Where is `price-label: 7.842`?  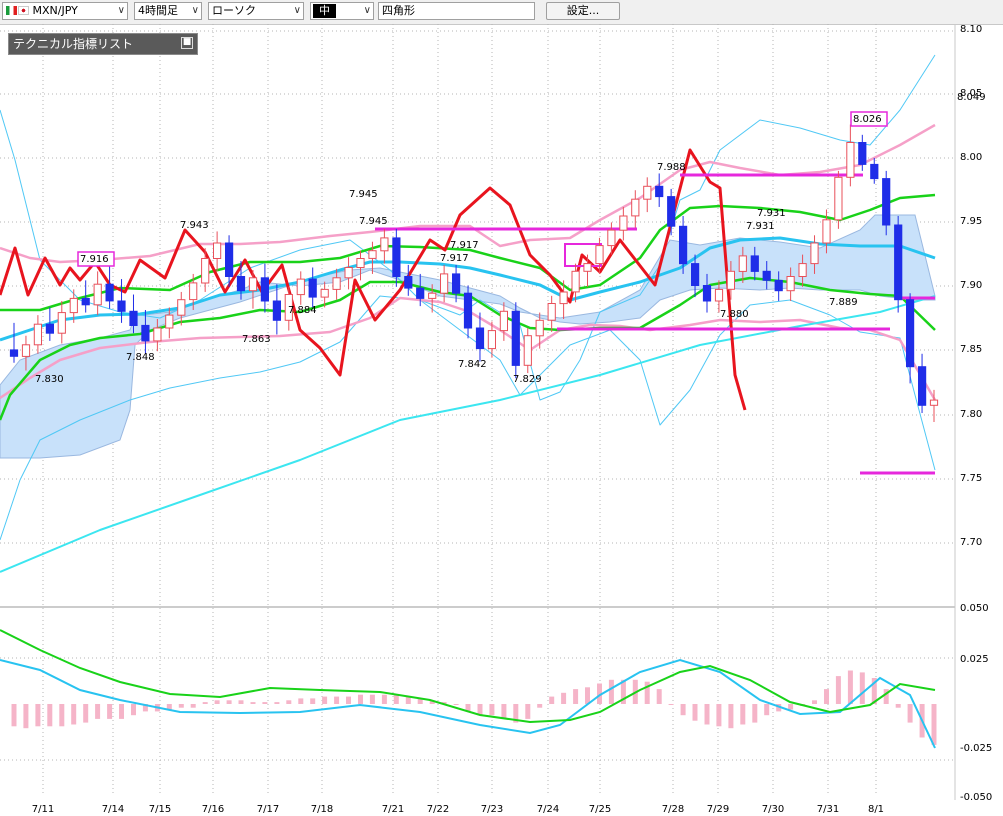 price-label: 7.842 is located at coordinates (472, 364).